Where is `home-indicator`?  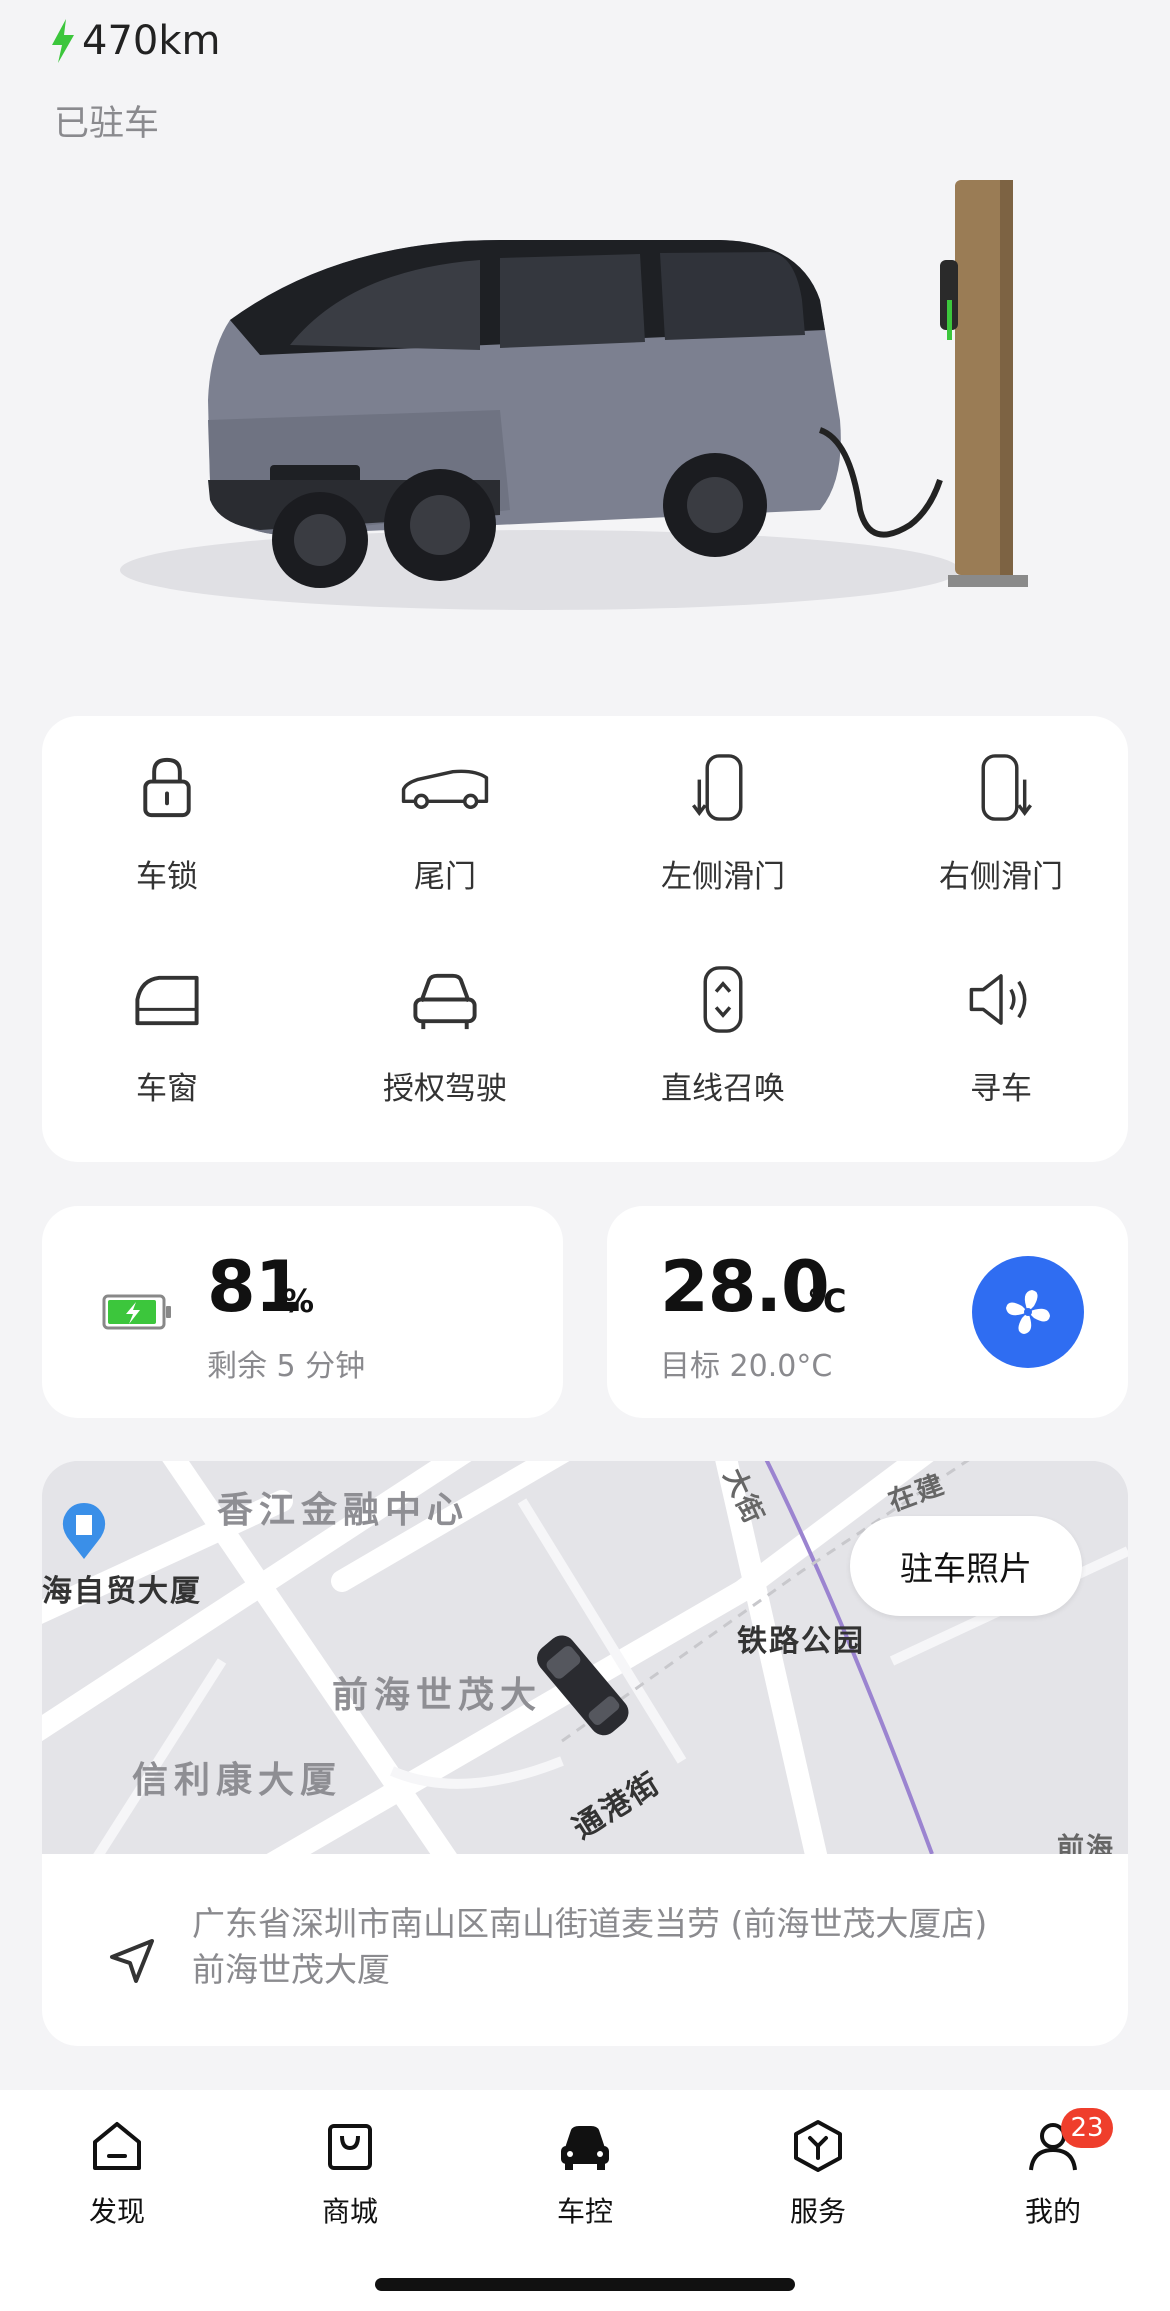
home-indicator is located at coordinates (585, 2284).